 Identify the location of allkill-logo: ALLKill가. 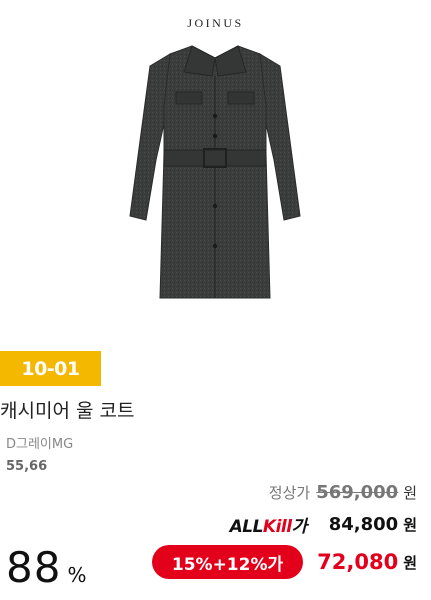
(268, 524).